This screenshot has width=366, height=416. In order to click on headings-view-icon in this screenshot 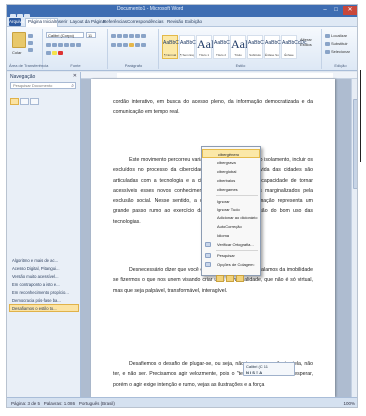, I will do `click(14, 101)`.